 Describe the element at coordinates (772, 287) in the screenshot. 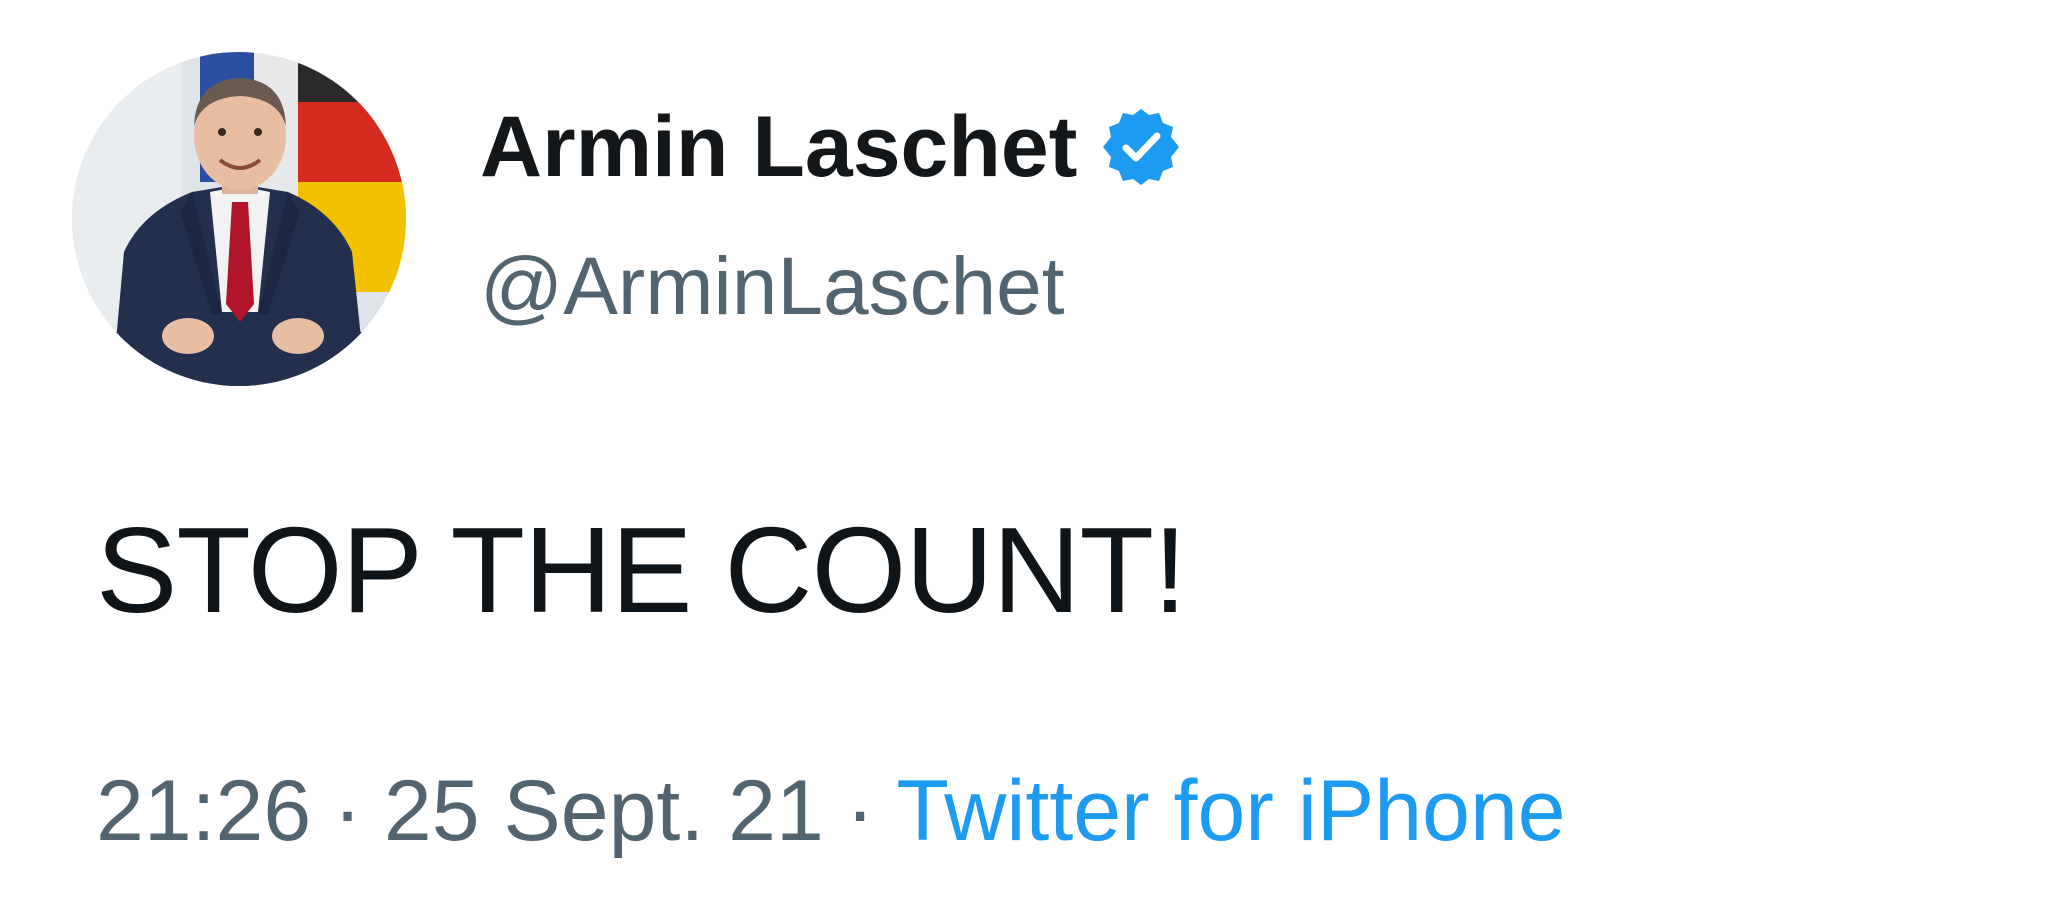

I see `author-handle: @ArminLaschet` at that location.